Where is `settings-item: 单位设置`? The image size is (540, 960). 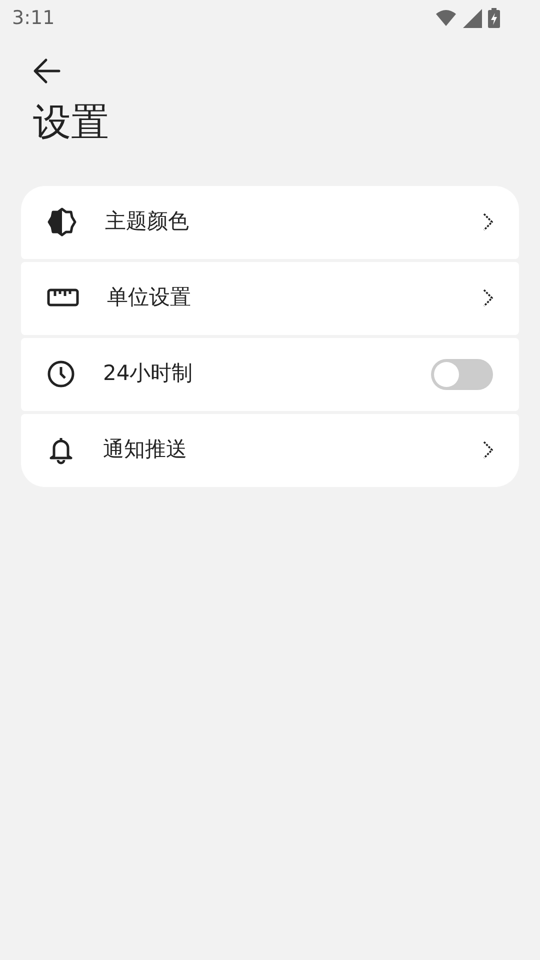 settings-item: 单位设置 is located at coordinates (270, 298).